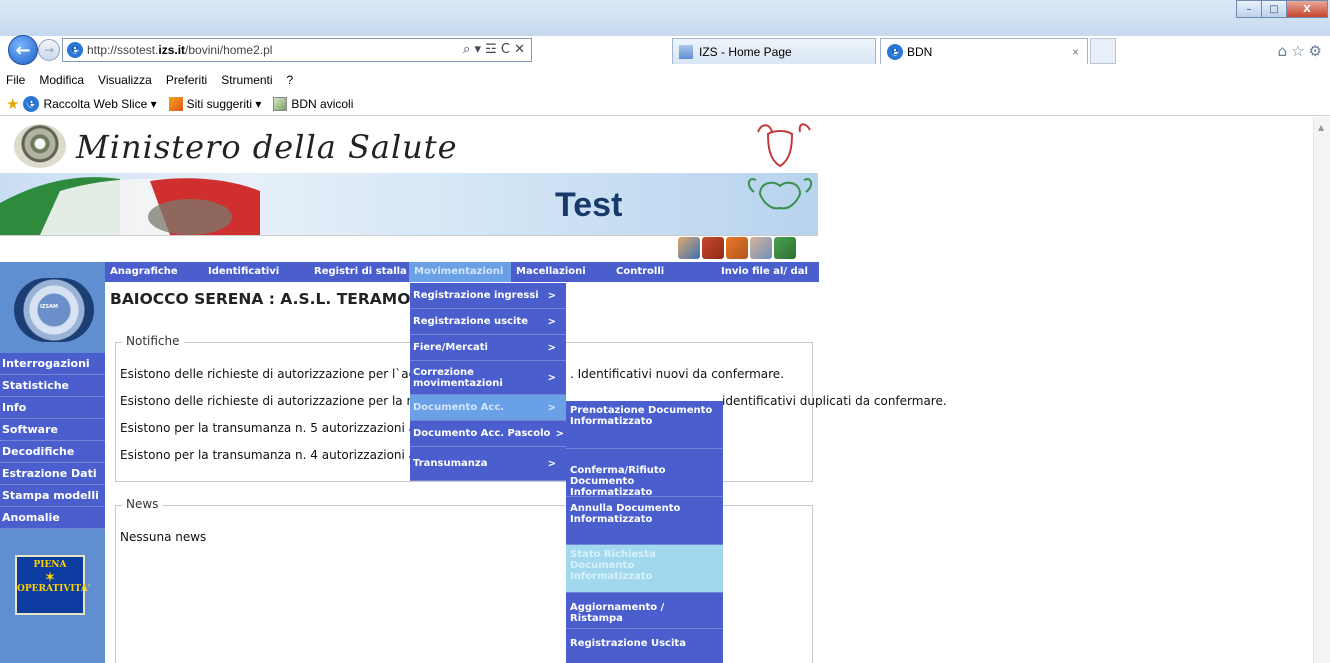  Describe the element at coordinates (745, 51) in the screenshot. I see `tab-title: IZS - Home Page` at that location.